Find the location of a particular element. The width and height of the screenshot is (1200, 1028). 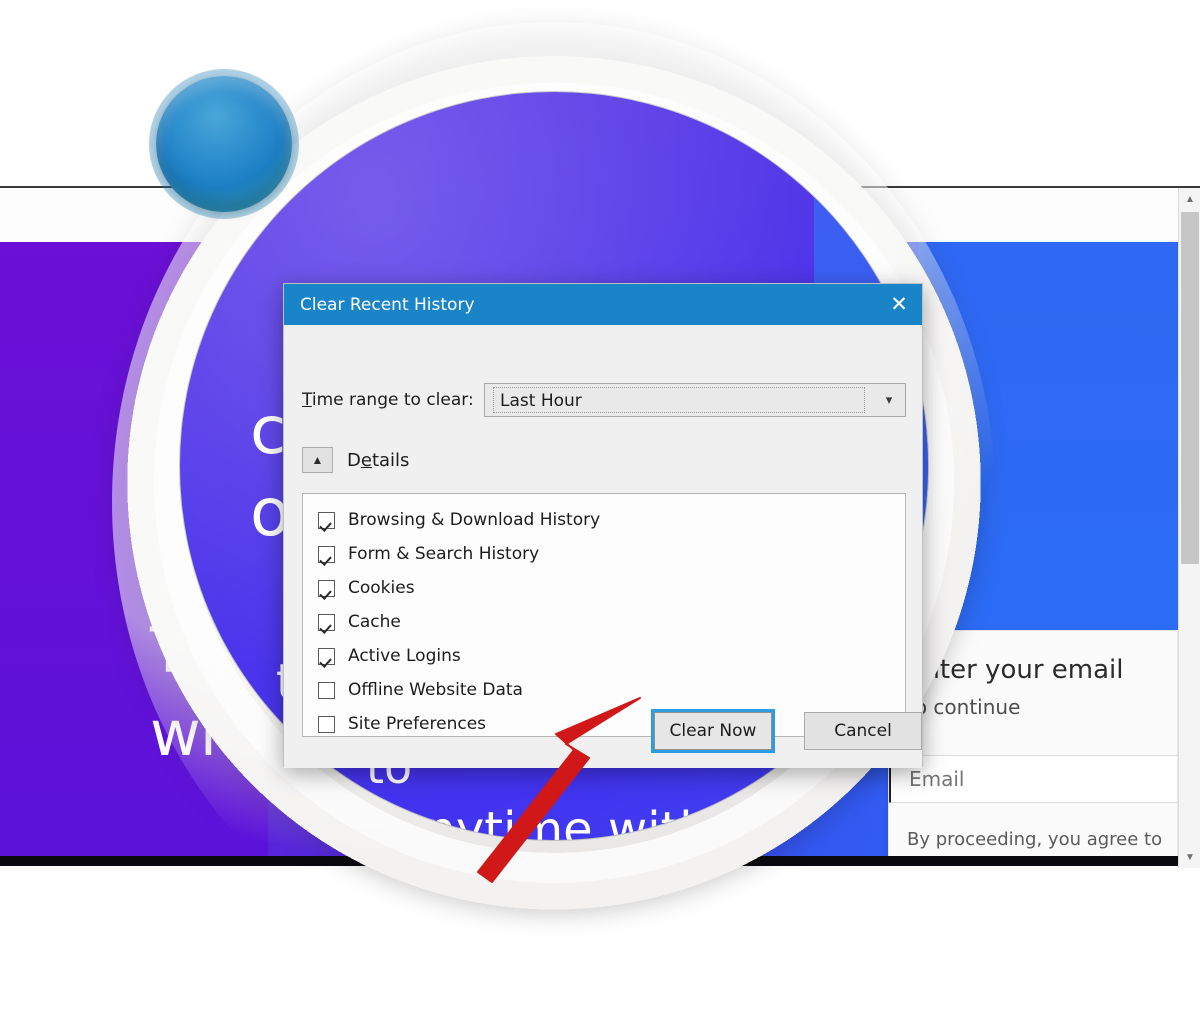

details-accelerator: e is located at coordinates (366, 460).